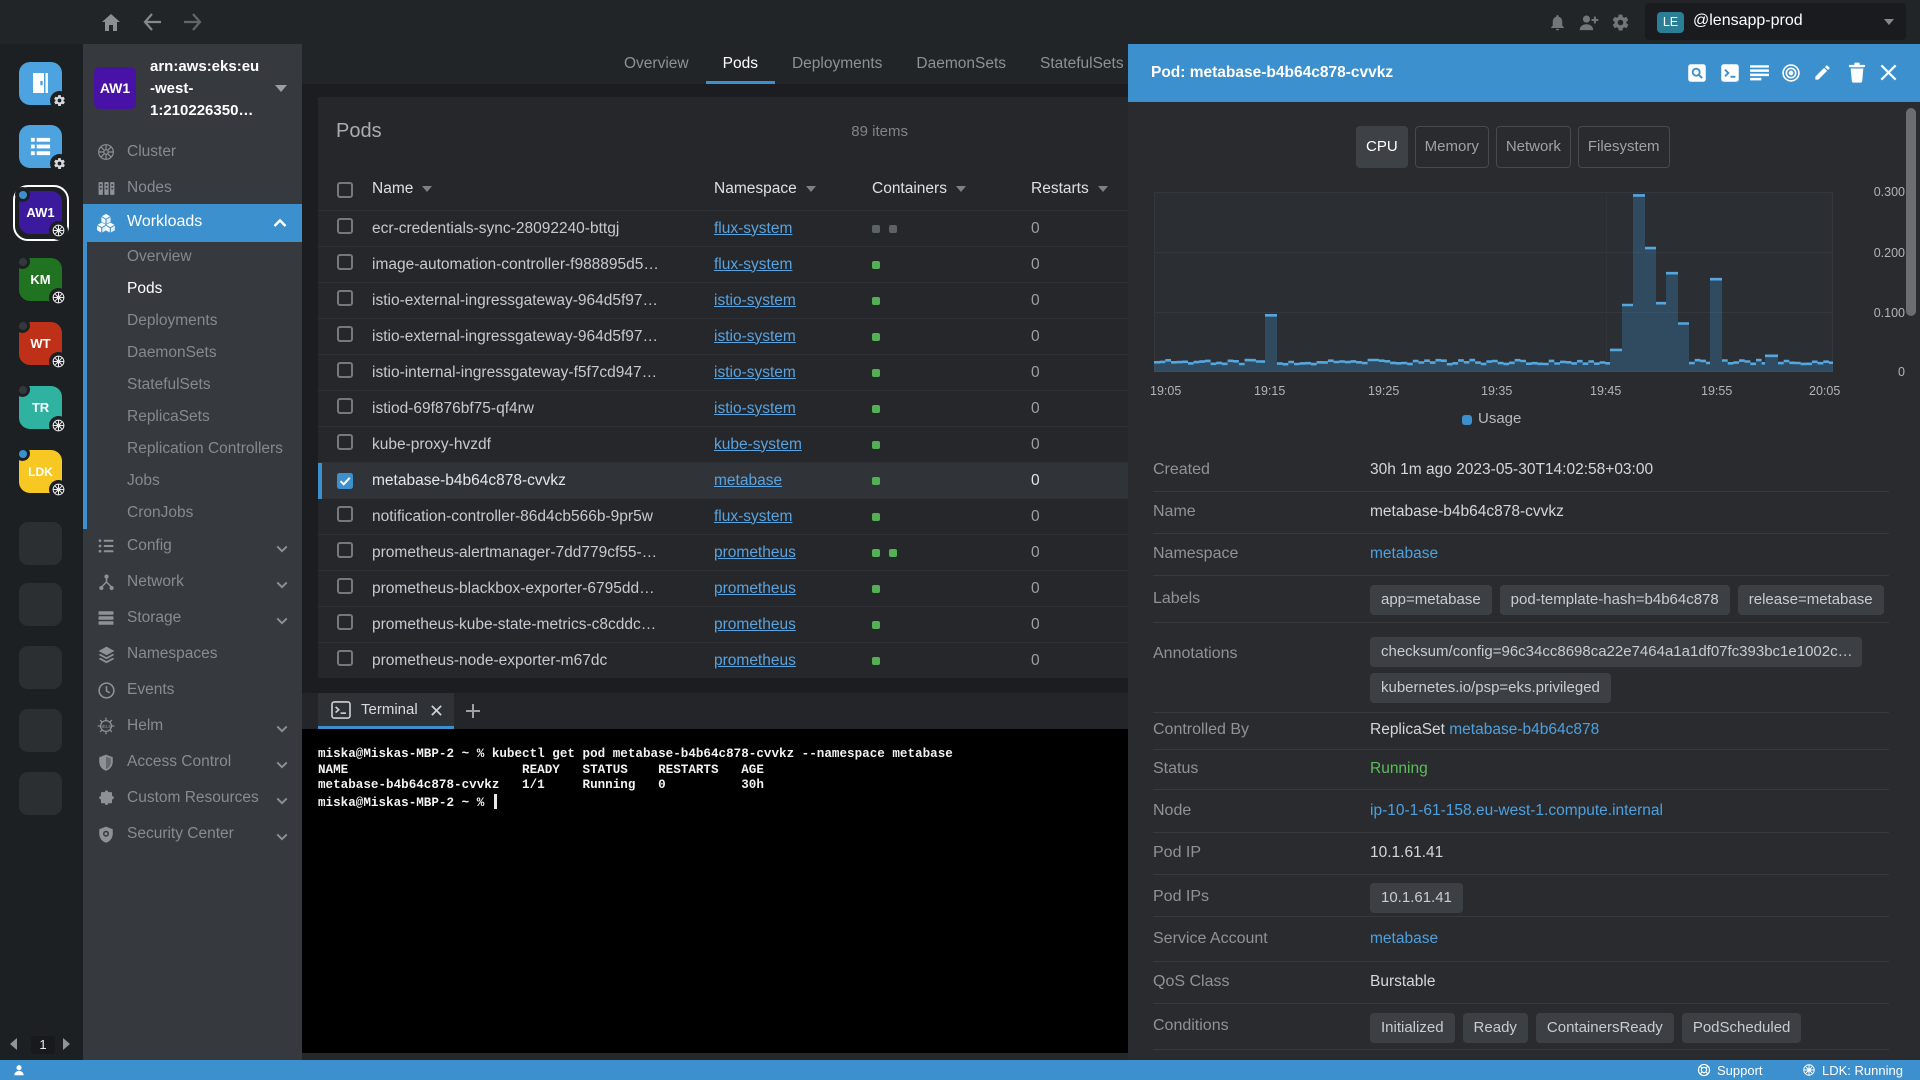 The width and height of the screenshot is (1920, 1080). What do you see at coordinates (106, 726) in the screenshot?
I see `svg-text: HELM` at bounding box center [106, 726].